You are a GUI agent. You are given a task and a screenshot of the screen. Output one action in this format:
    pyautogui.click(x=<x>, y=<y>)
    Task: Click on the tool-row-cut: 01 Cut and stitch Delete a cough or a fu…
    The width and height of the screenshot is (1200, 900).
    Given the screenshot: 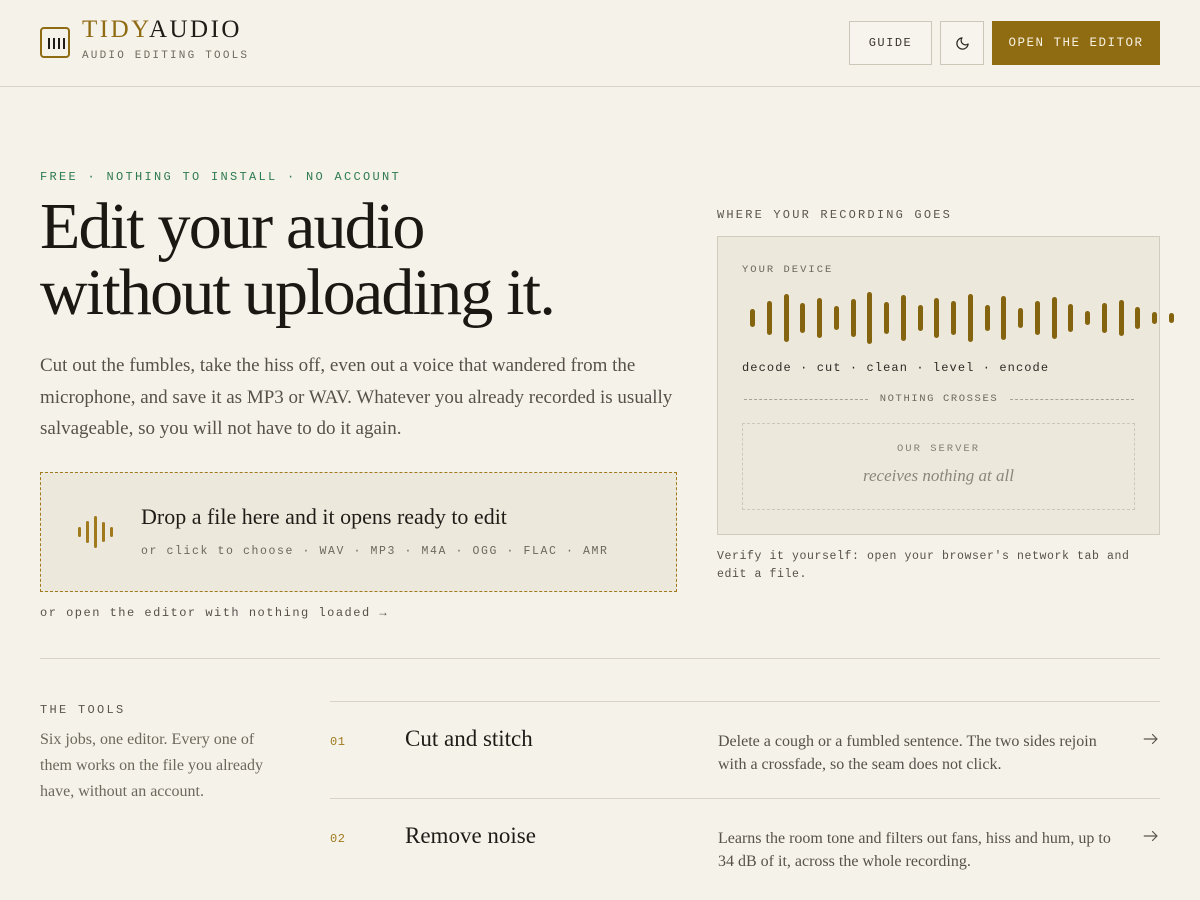 What is the action you would take?
    pyautogui.click(x=745, y=749)
    